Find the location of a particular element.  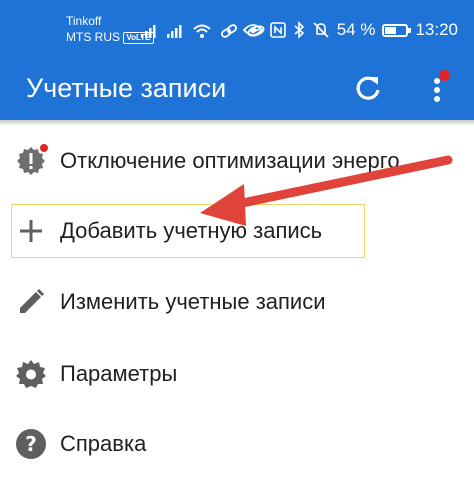

menu-item-label: Добавить учетную запись is located at coordinates (191, 230).